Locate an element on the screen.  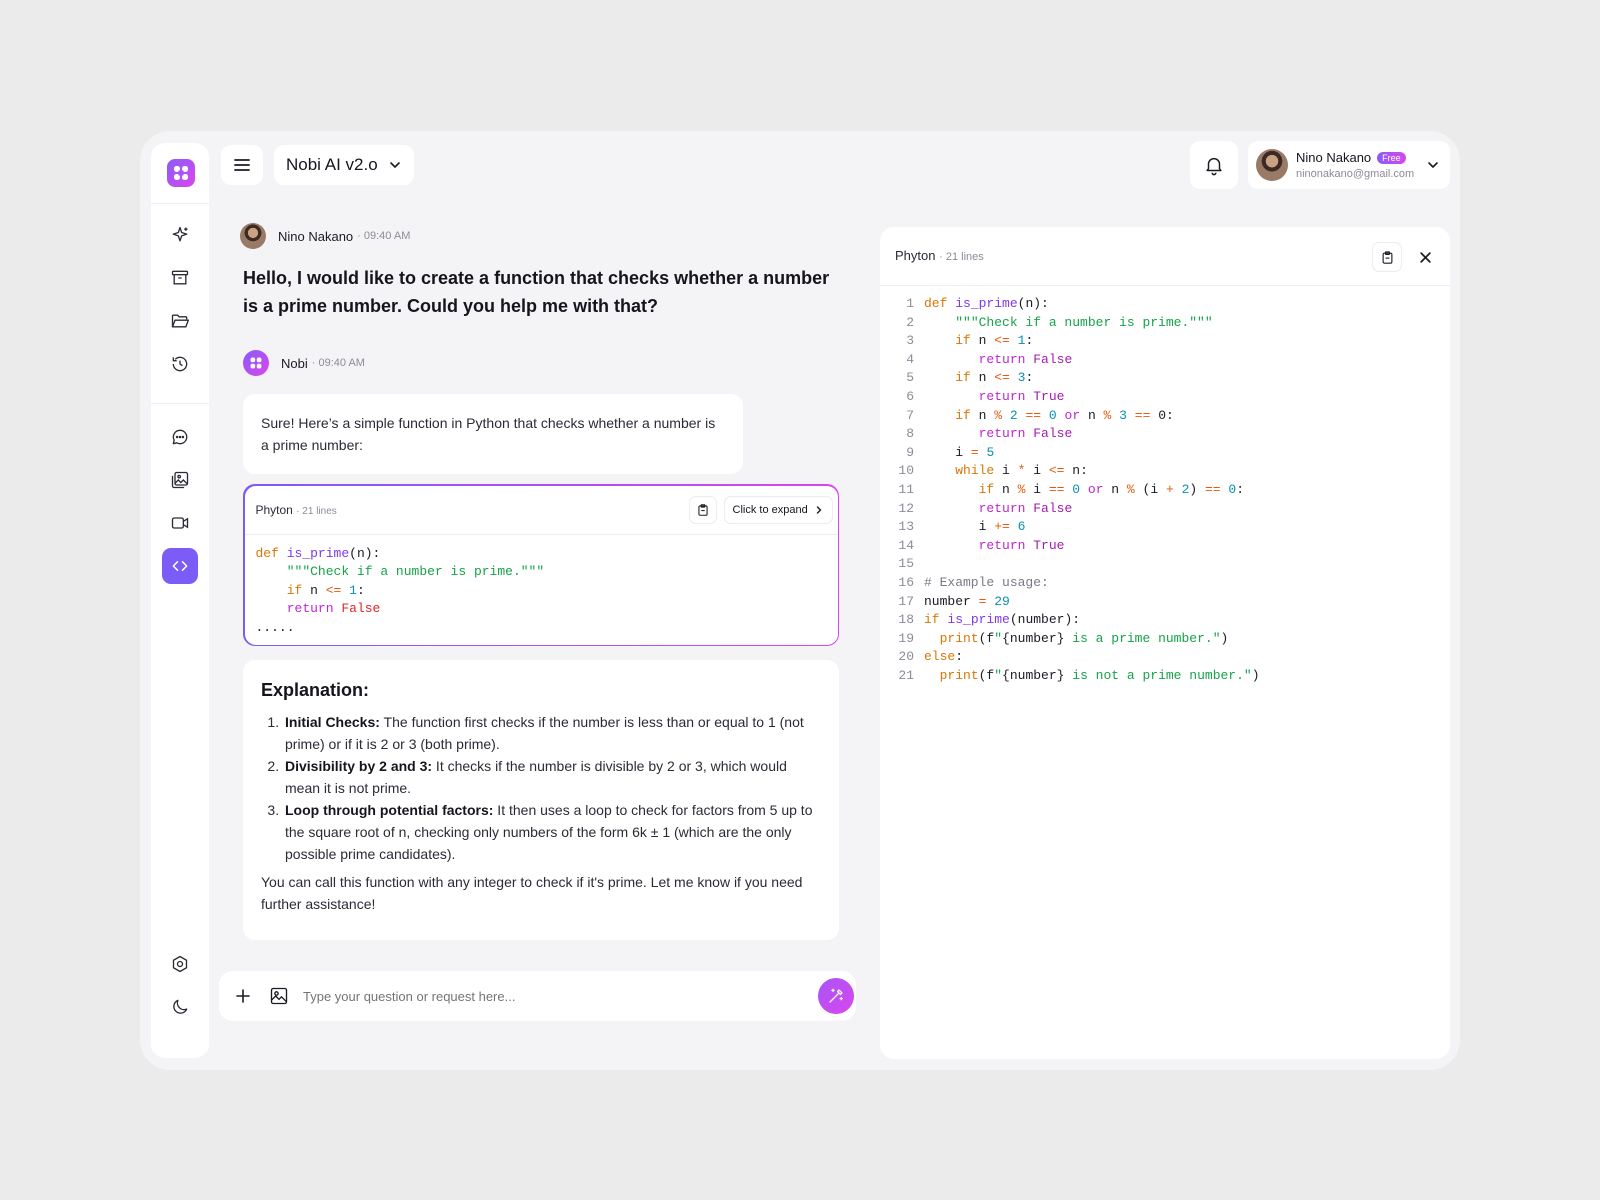
sparkle-icon is located at coordinates (180, 234).